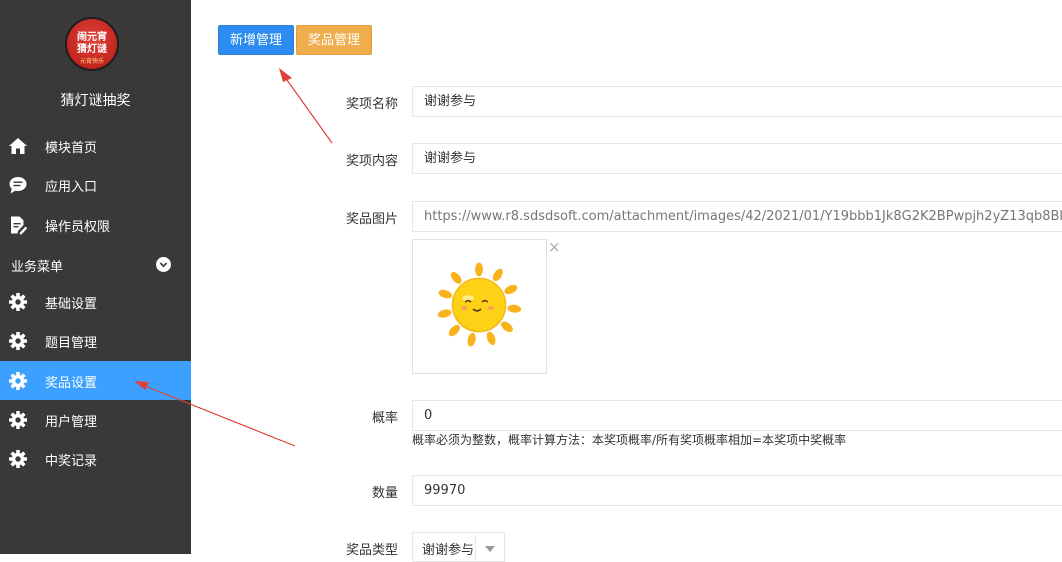 This screenshot has width=1062, height=562. I want to click on prize-type-value: 谢谢参与, so click(448, 550).